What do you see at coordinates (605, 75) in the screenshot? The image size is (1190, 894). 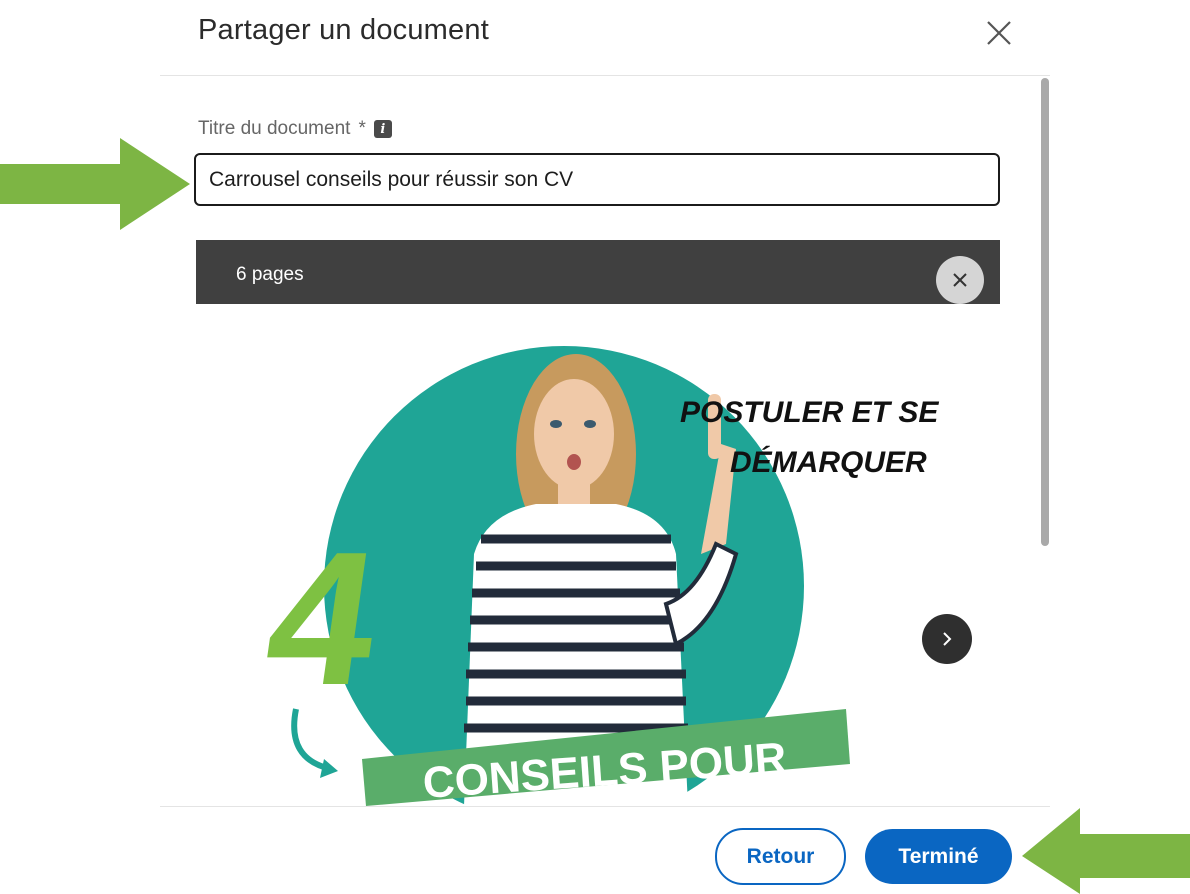 I see `header-divider` at bounding box center [605, 75].